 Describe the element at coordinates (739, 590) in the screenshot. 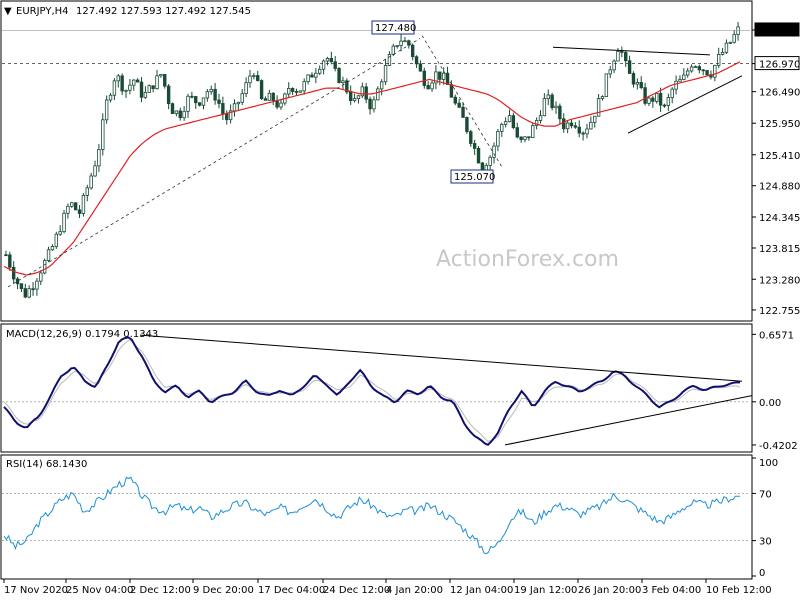

I see `time-tick-label: 10 Feb 12:00` at that location.